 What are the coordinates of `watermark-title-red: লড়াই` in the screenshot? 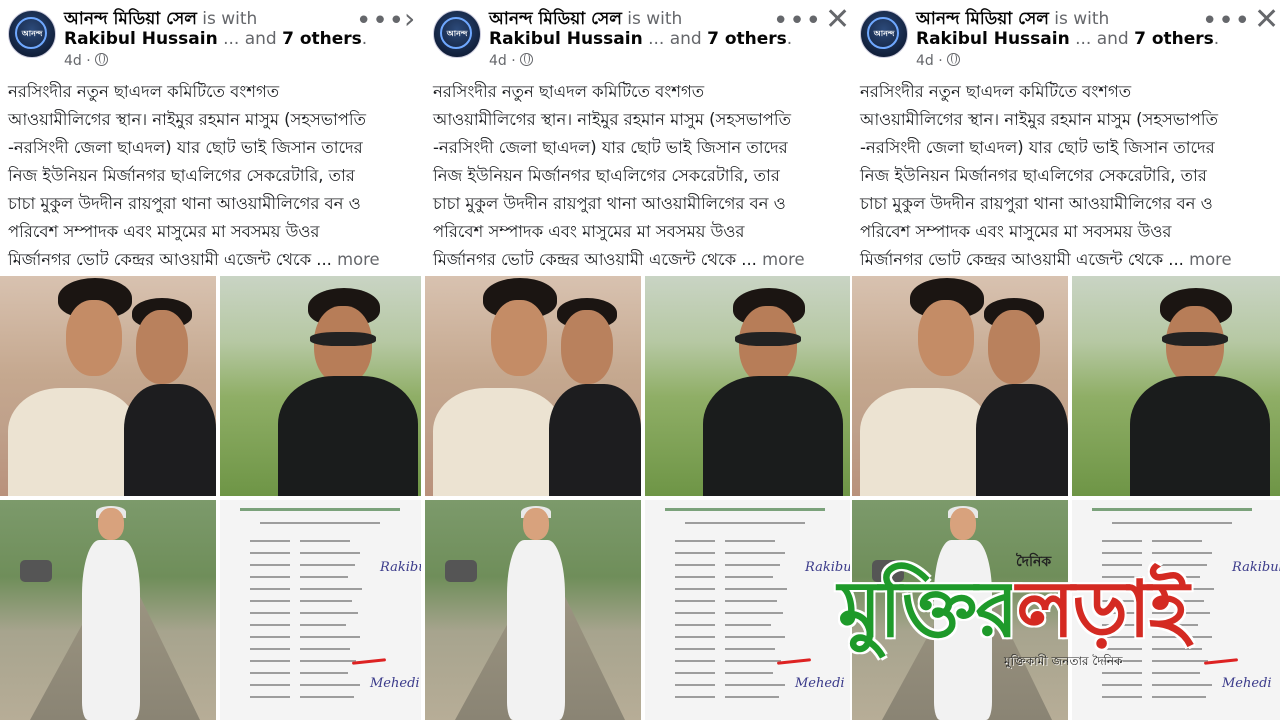 It's located at (1102, 610).